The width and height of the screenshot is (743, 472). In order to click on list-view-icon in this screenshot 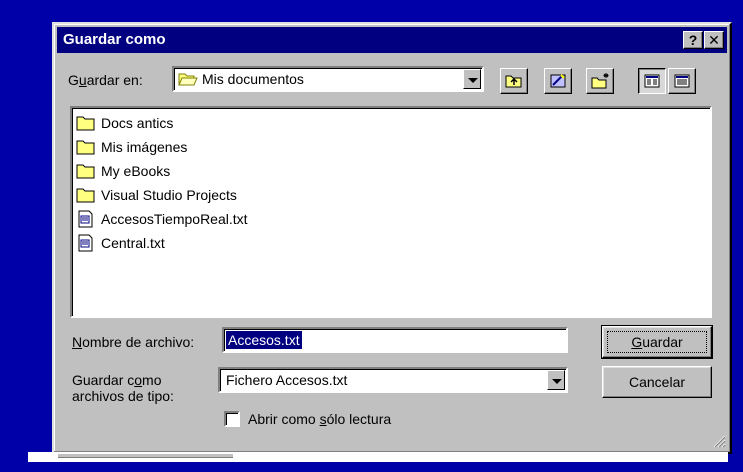, I will do `click(652, 81)`.